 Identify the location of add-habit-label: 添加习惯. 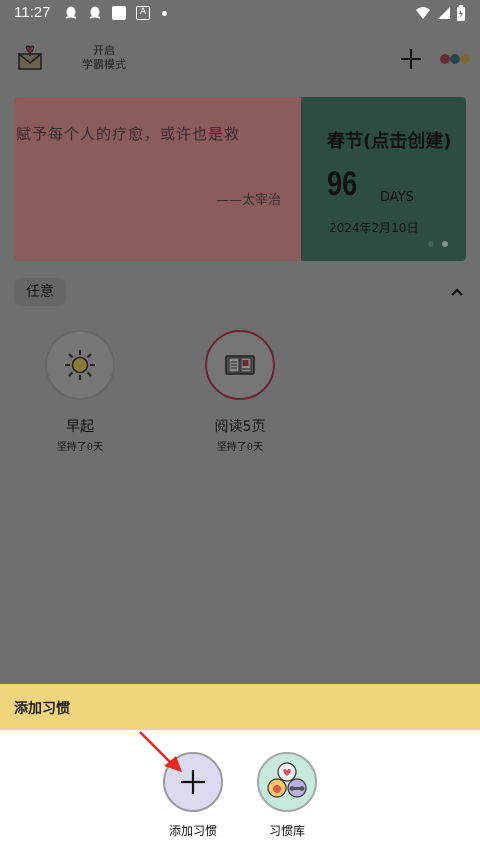
(192, 831).